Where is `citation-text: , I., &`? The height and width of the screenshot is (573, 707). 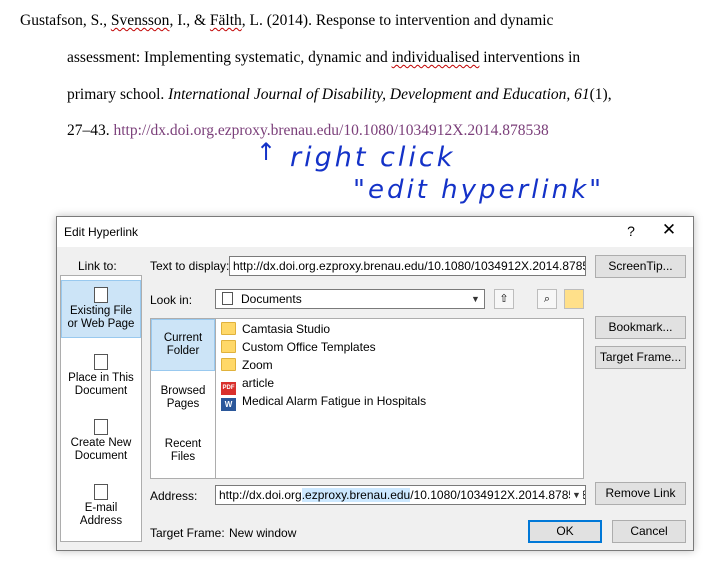
citation-text: , I., & is located at coordinates (189, 20).